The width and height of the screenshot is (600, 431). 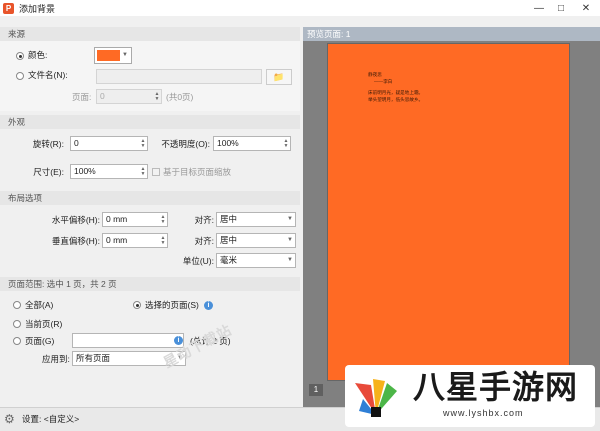 What do you see at coordinates (17, 341) in the screenshot?
I see `page-range-radio` at bounding box center [17, 341].